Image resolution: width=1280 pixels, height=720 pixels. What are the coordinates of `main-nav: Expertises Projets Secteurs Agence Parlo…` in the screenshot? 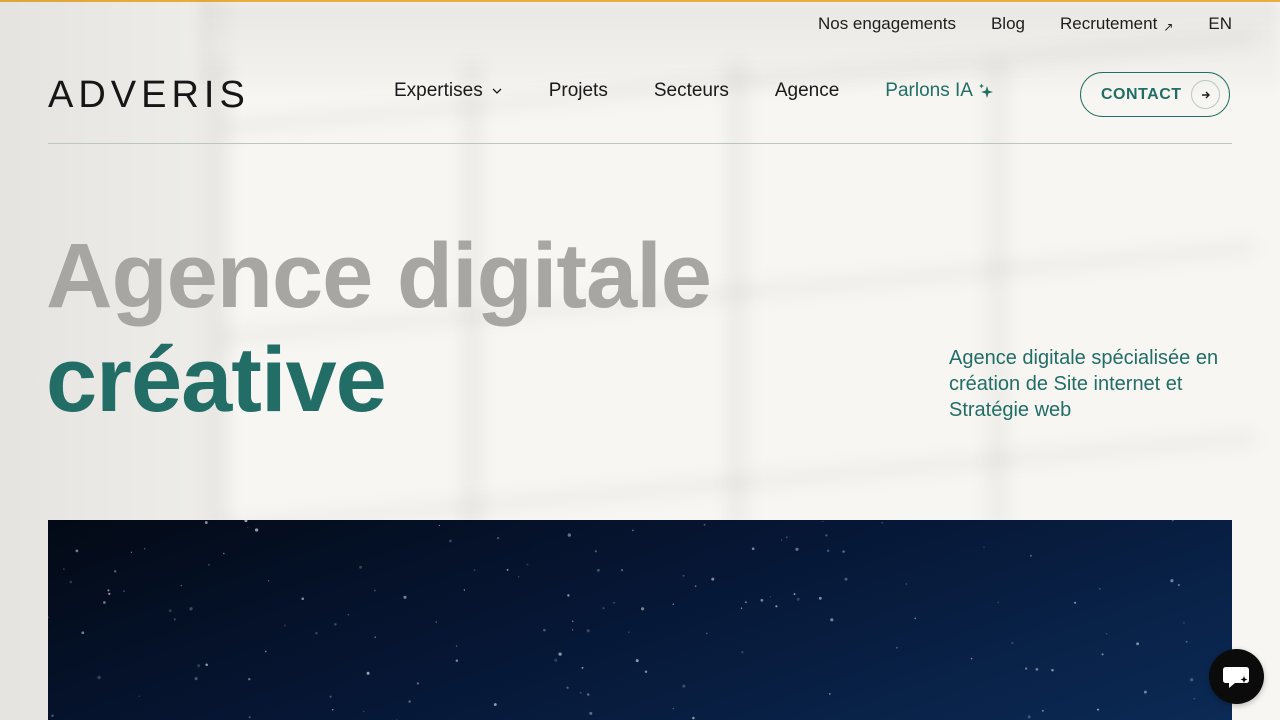 It's located at (717, 91).